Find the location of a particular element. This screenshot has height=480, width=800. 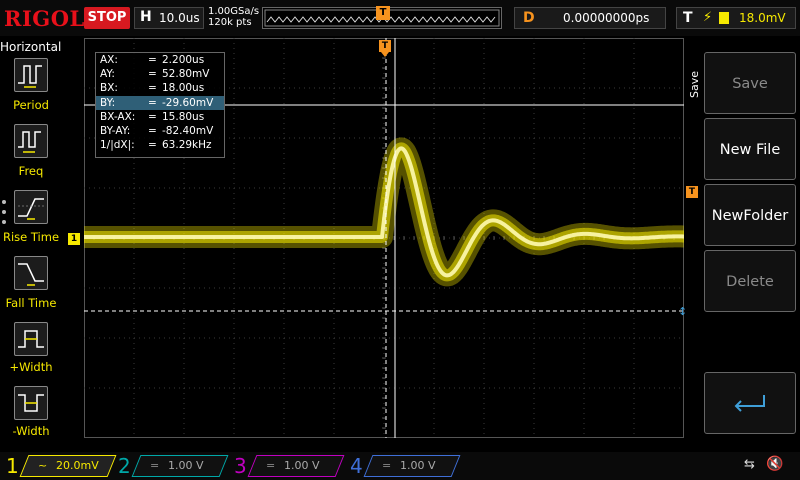

channel-3-tab: 3 = 1.00 V is located at coordinates (289, 466).